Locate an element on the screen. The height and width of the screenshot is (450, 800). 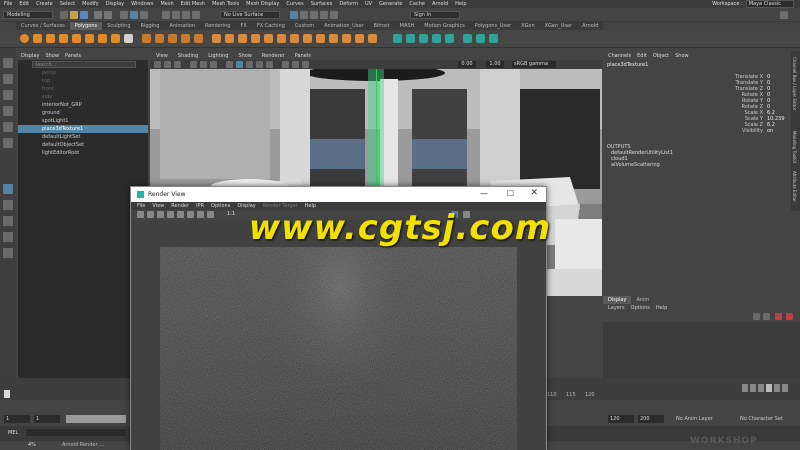
snap-curve-icon is located at coordinates (176, 15).